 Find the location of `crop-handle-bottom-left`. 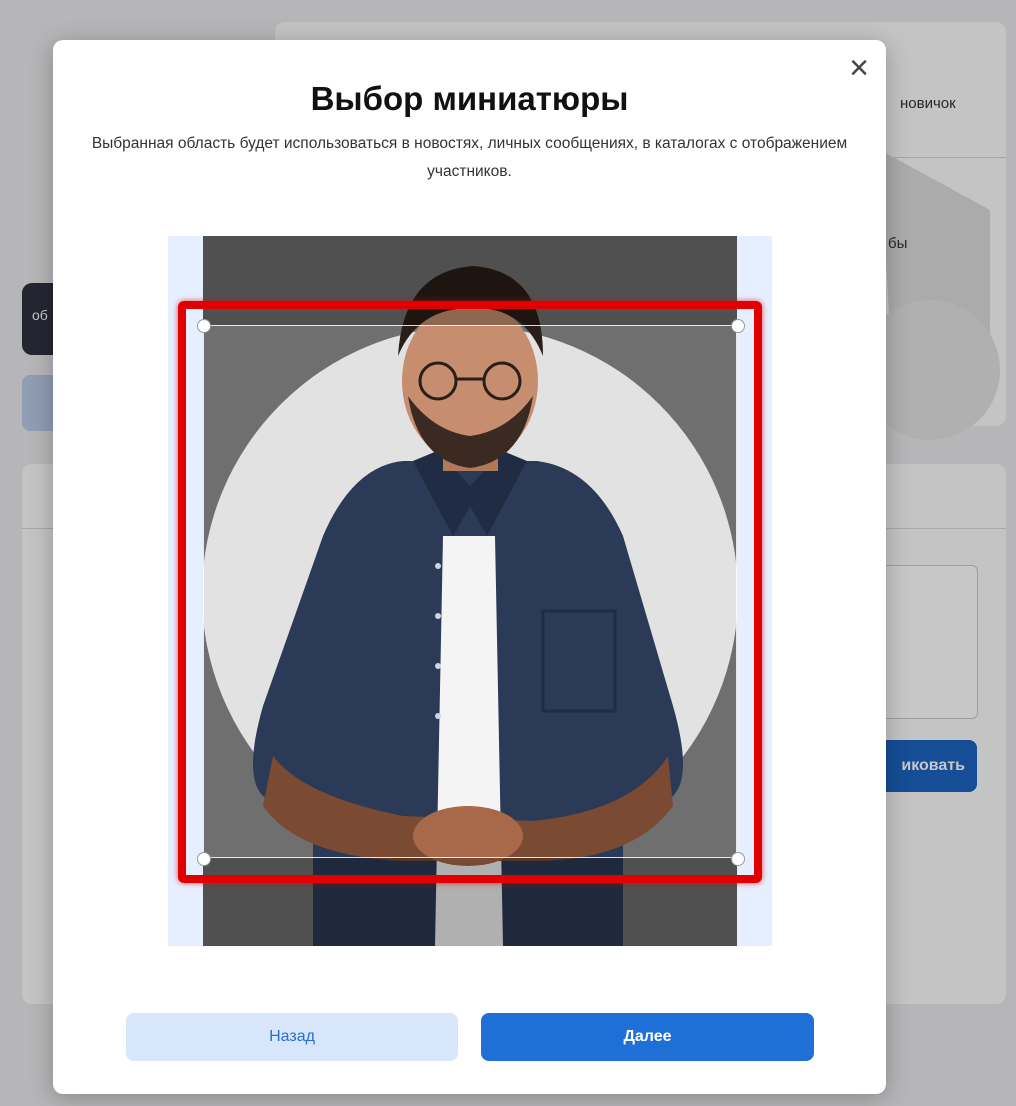

crop-handle-bottom-left is located at coordinates (204, 859).